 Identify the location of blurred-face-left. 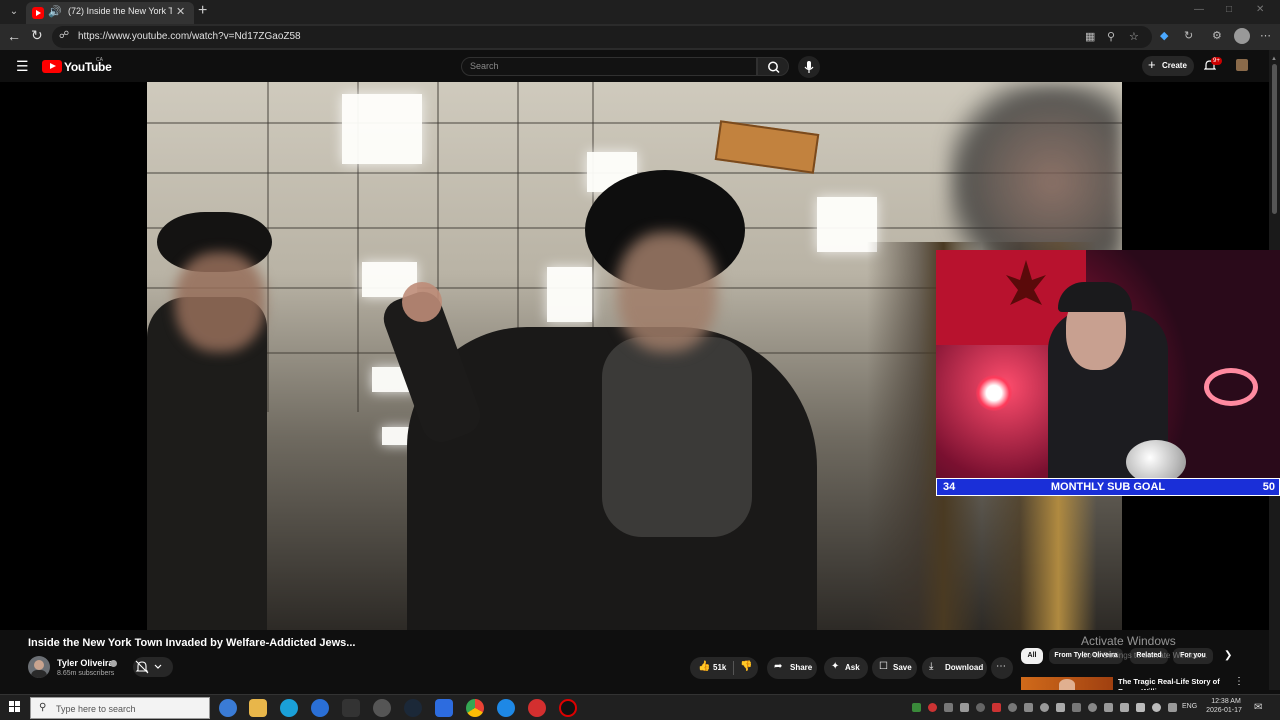
(220, 302).